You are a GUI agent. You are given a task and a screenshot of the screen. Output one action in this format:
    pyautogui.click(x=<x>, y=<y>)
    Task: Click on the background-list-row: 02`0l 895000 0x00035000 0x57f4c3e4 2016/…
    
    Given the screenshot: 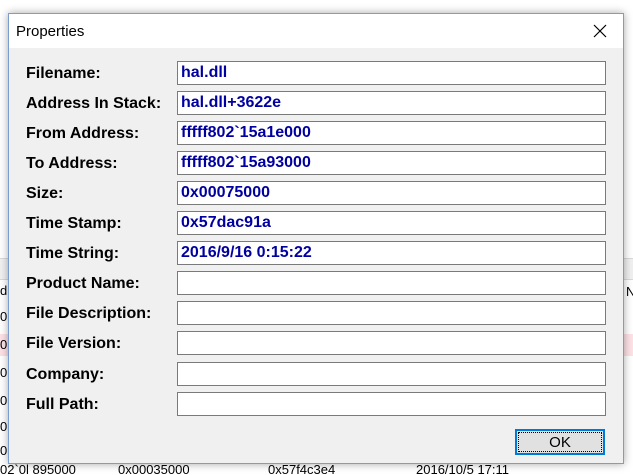 What is the action you would take?
    pyautogui.click(x=316, y=469)
    